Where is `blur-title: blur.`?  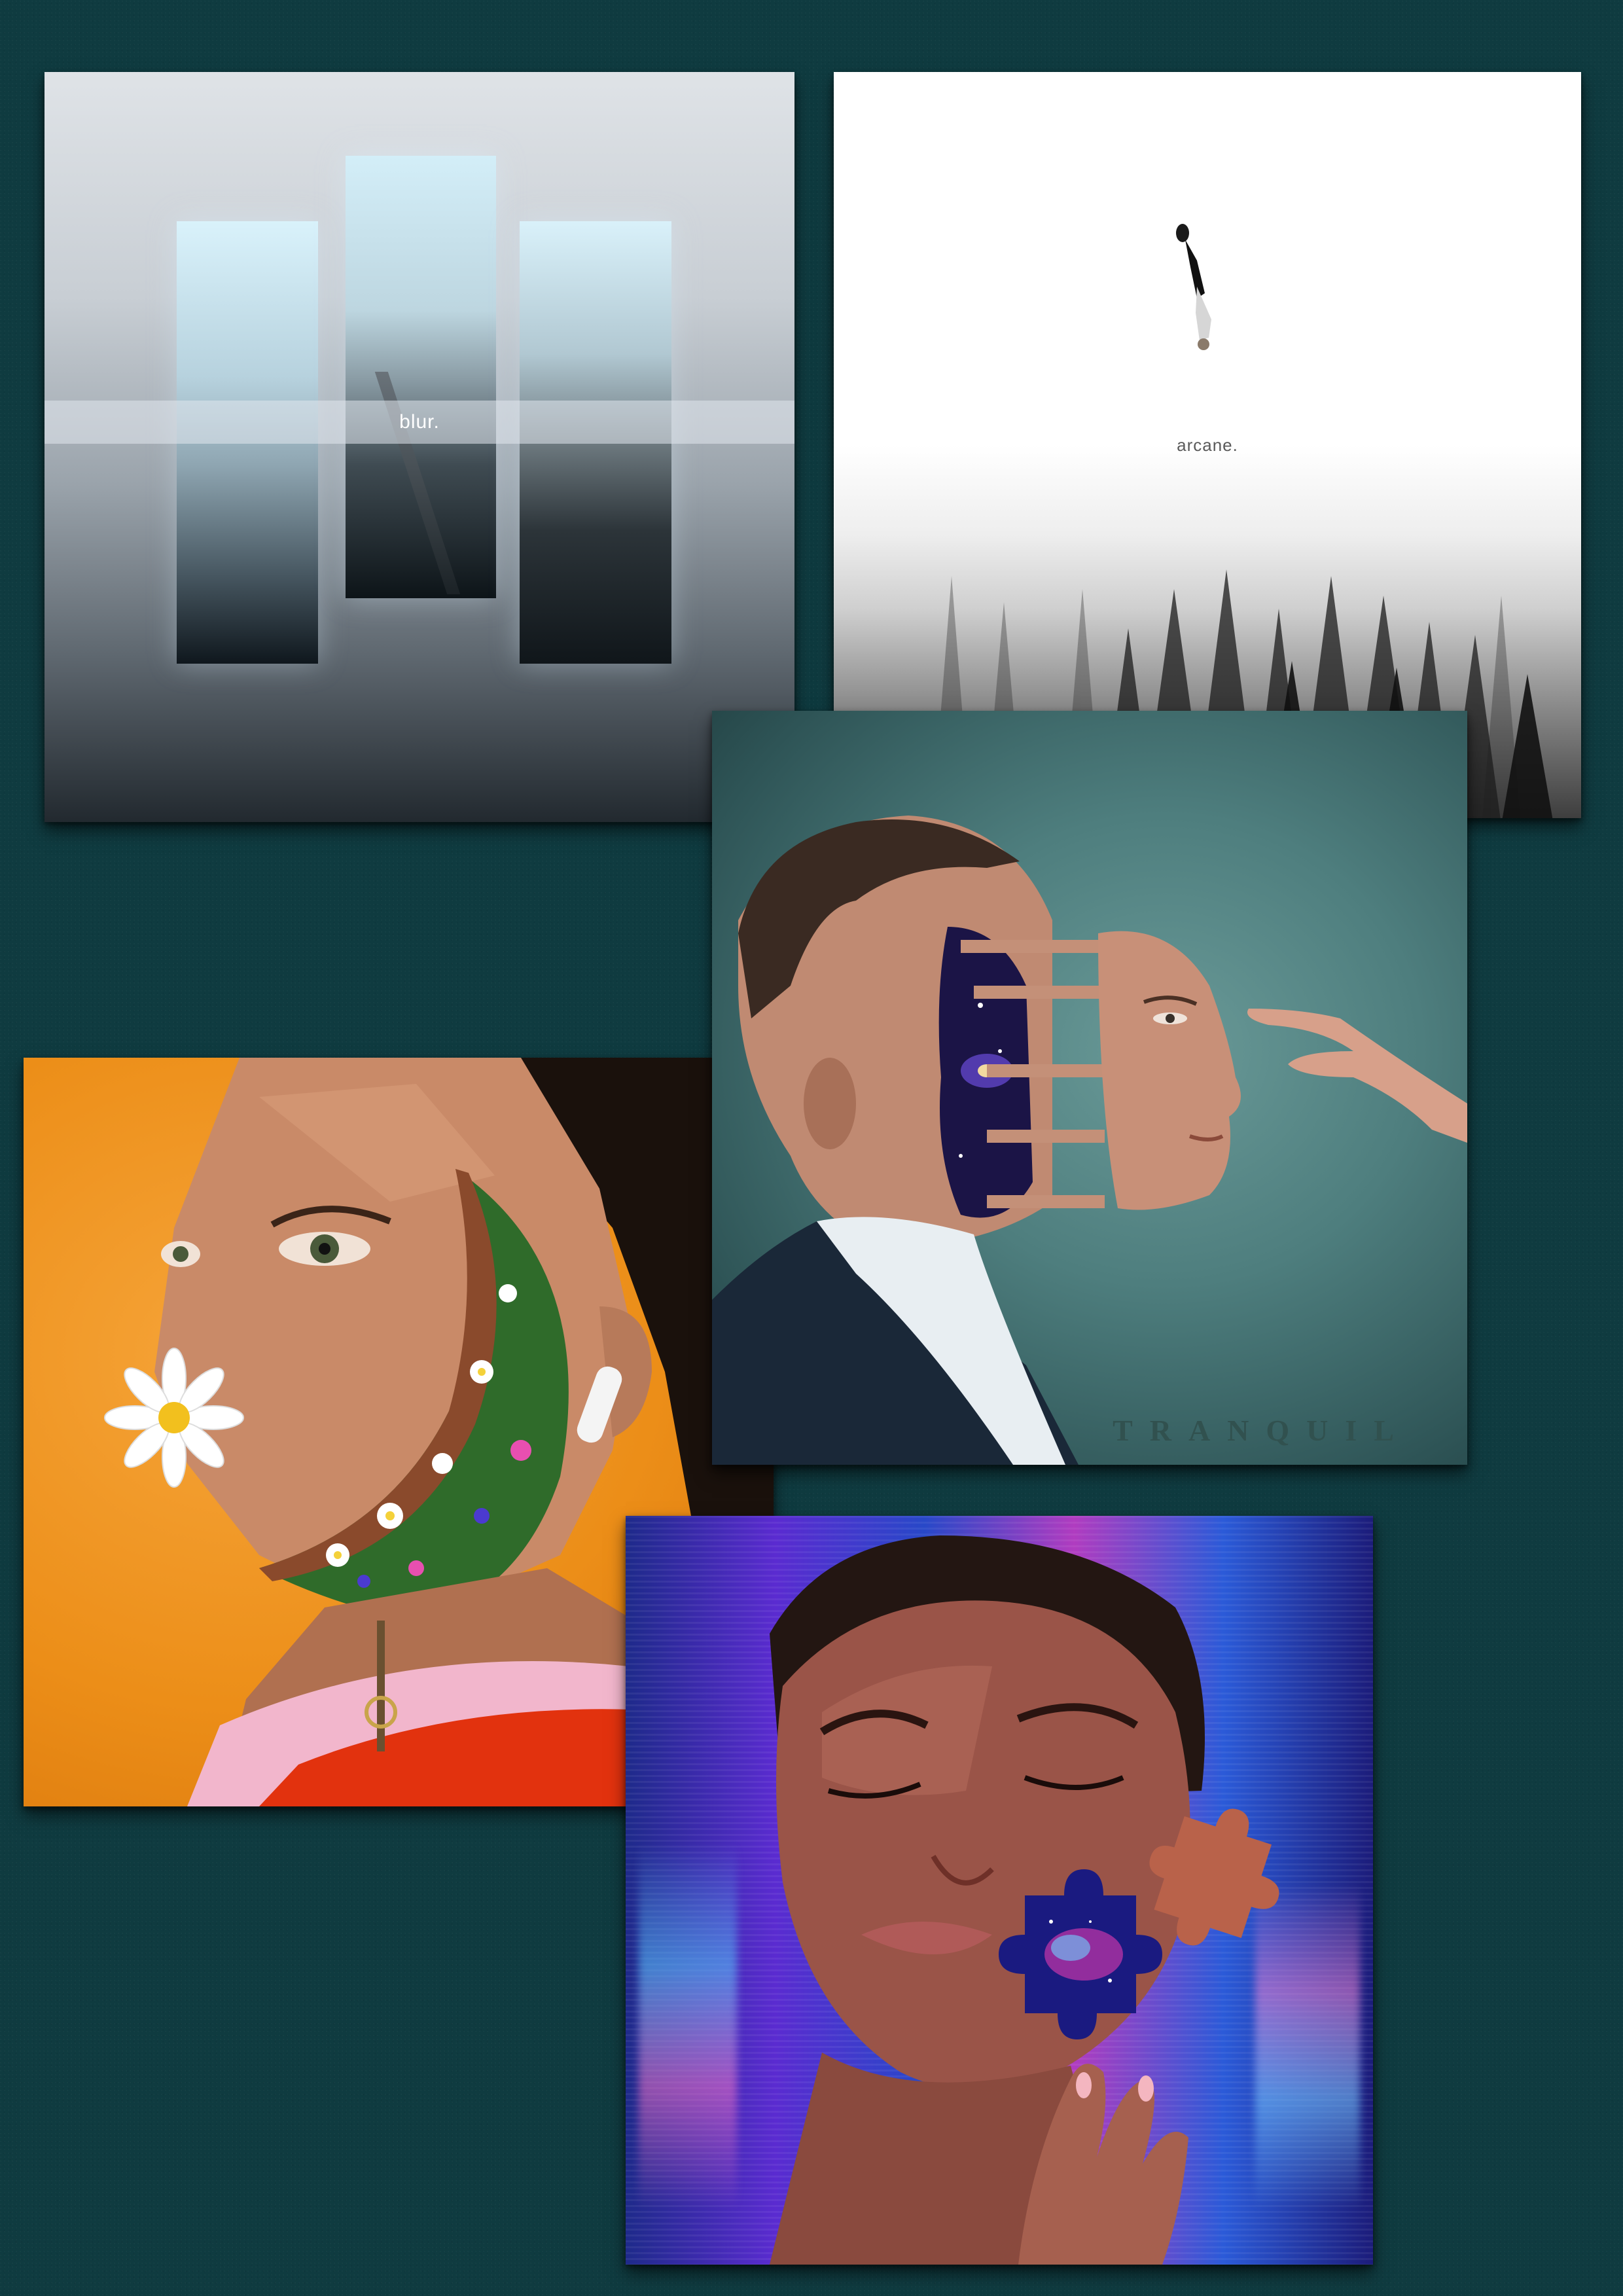
blur-title: blur. is located at coordinates (419, 422).